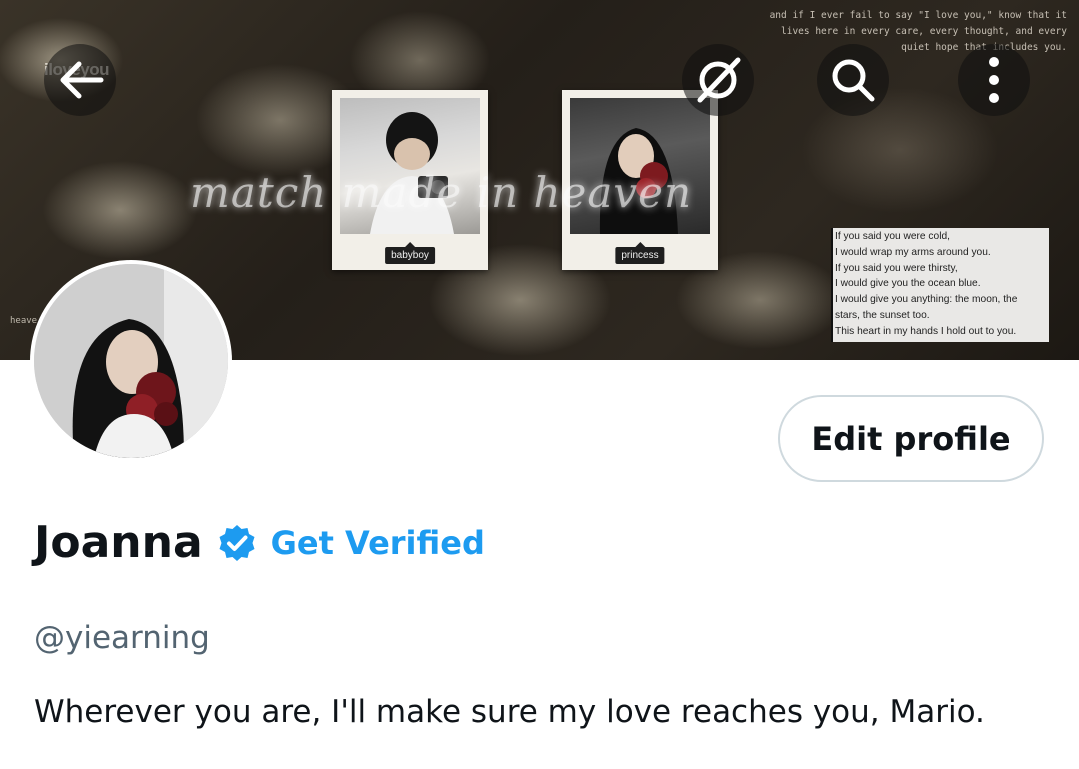  I want to click on user-handle: @yiearning, so click(122, 638).